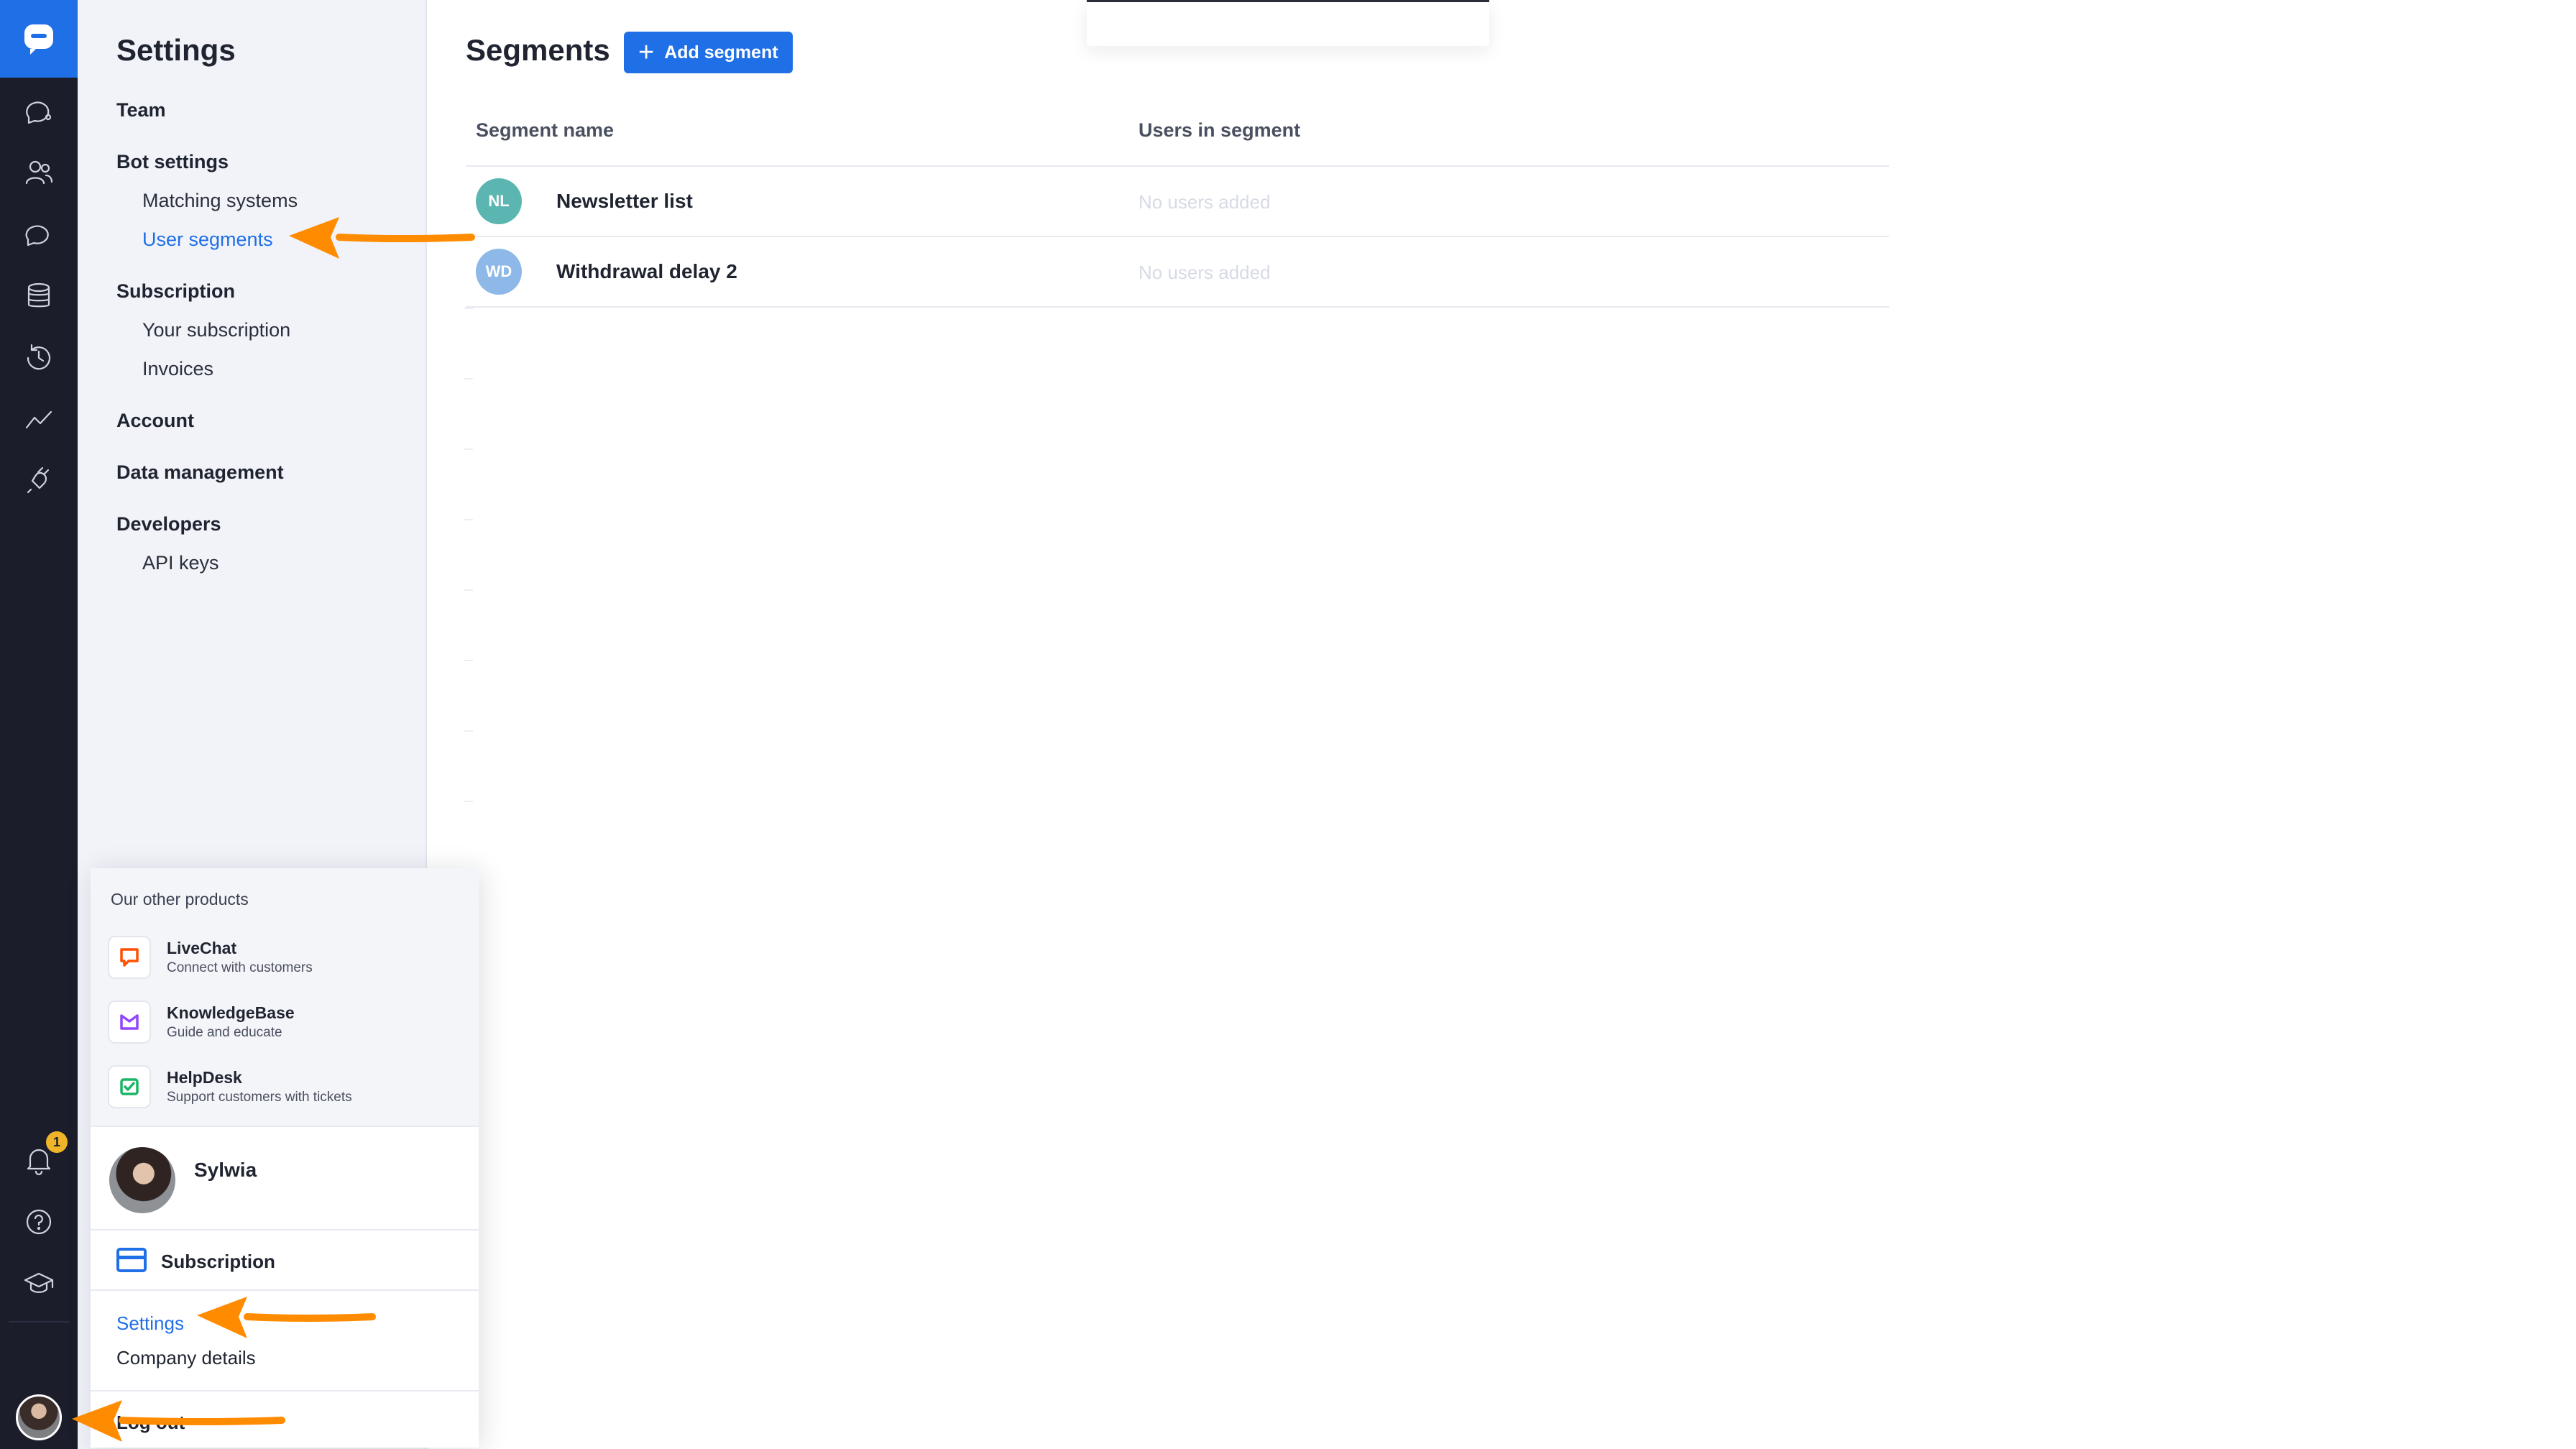  I want to click on segment-avatar: WD, so click(499, 272).